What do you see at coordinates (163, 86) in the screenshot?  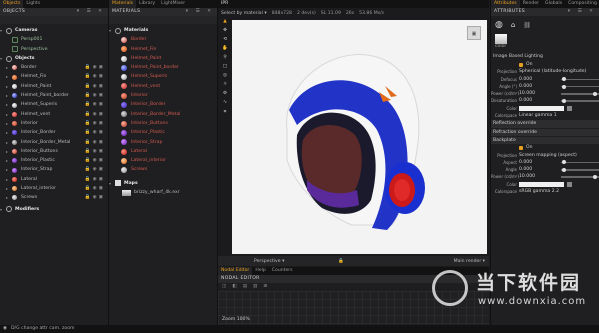 I see `material-item: Helmet_vent` at bounding box center [163, 86].